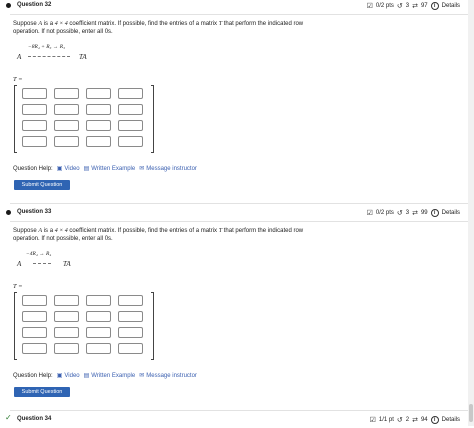 The height and width of the screenshot is (428, 474). What do you see at coordinates (471, 413) in the screenshot?
I see `scrollbar-thumb` at bounding box center [471, 413].